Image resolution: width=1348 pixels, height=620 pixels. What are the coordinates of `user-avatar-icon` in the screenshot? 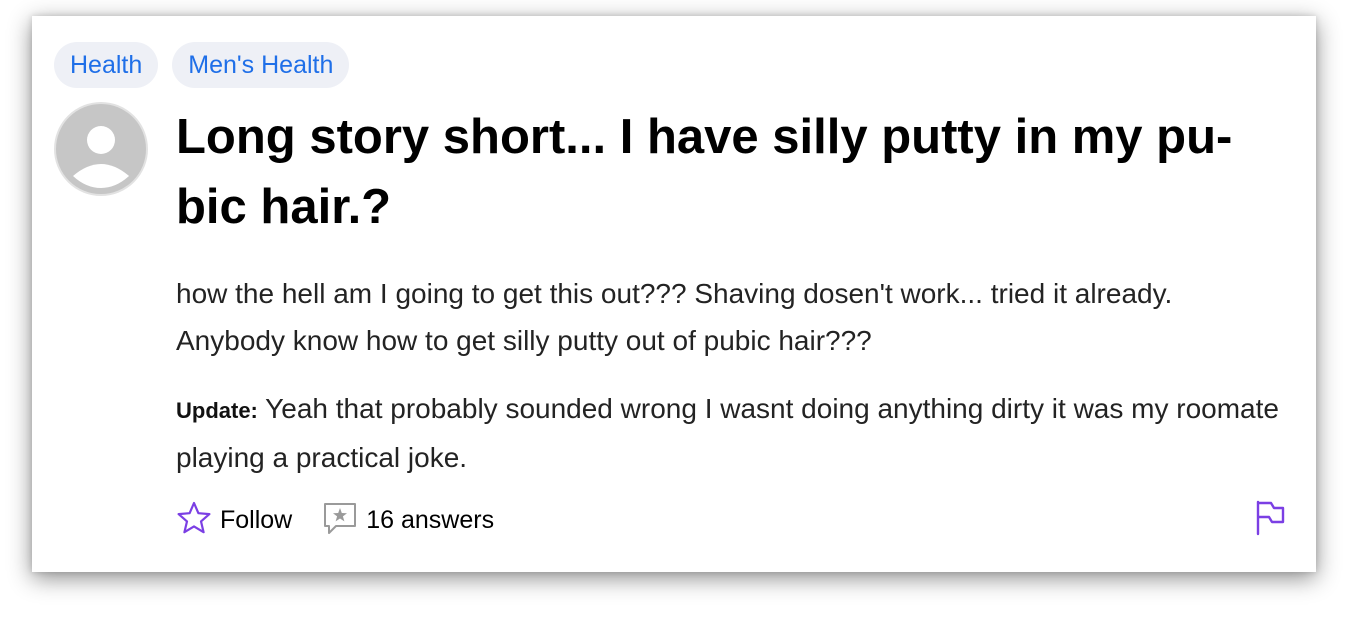 It's located at (101, 149).